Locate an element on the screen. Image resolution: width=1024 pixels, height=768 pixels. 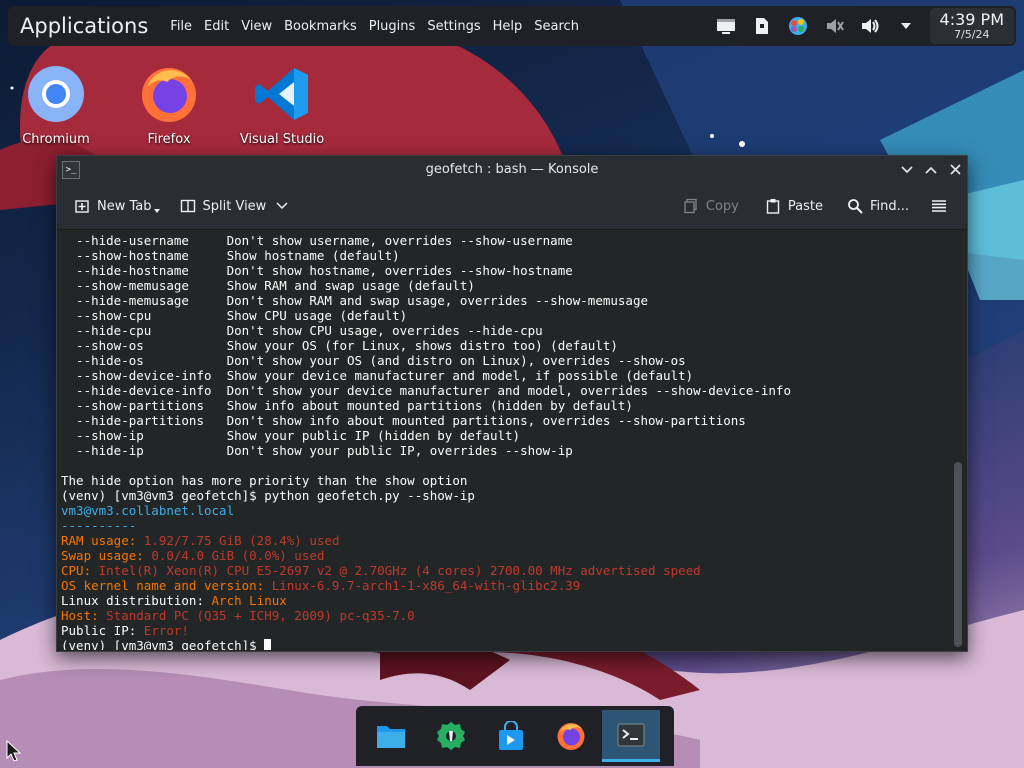
maximize-button is located at coordinates (931, 170).